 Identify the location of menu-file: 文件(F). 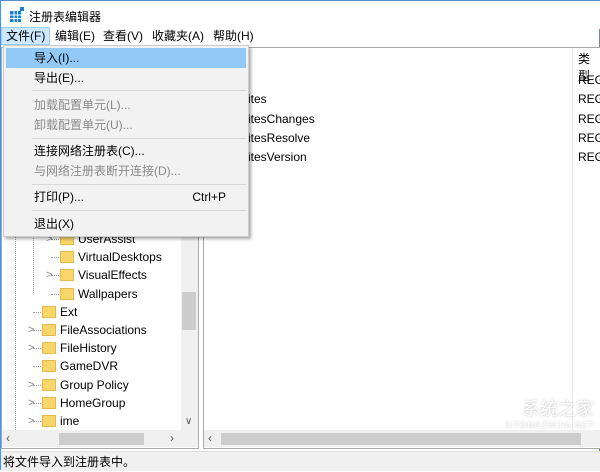
(26, 36).